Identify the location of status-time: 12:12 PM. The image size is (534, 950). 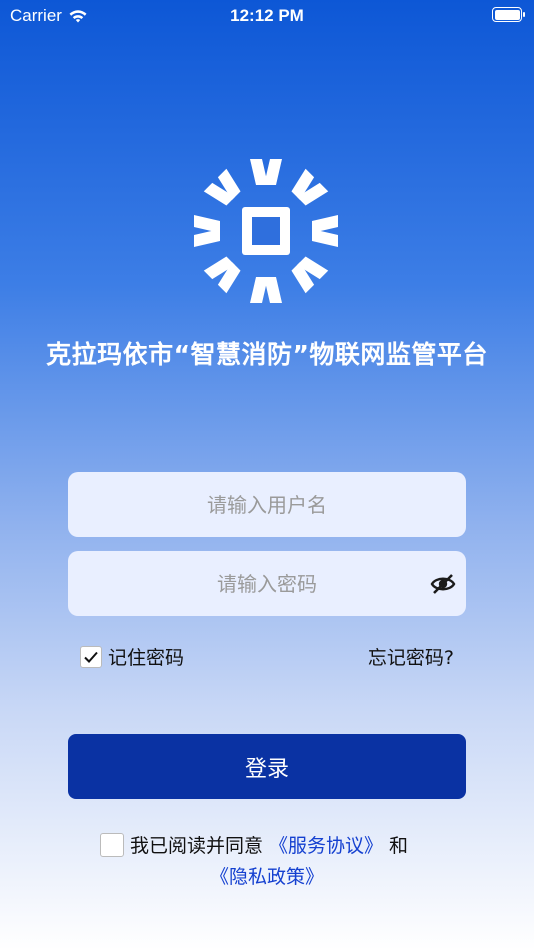
(267, 15).